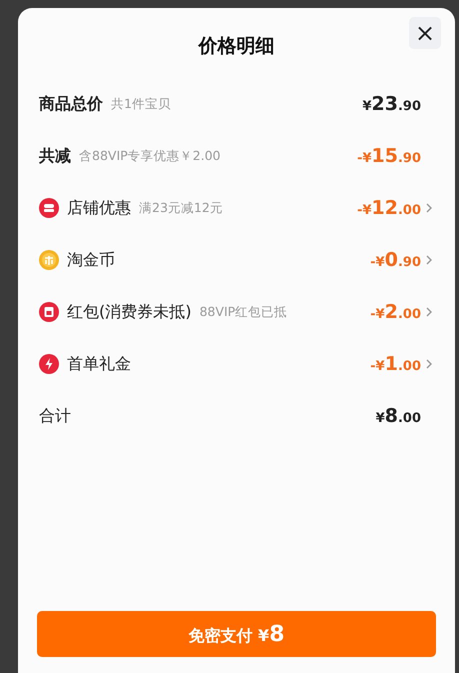 The image size is (459, 673). Describe the element at coordinates (389, 208) in the screenshot. I see `amount-text: -¥12.00` at that location.